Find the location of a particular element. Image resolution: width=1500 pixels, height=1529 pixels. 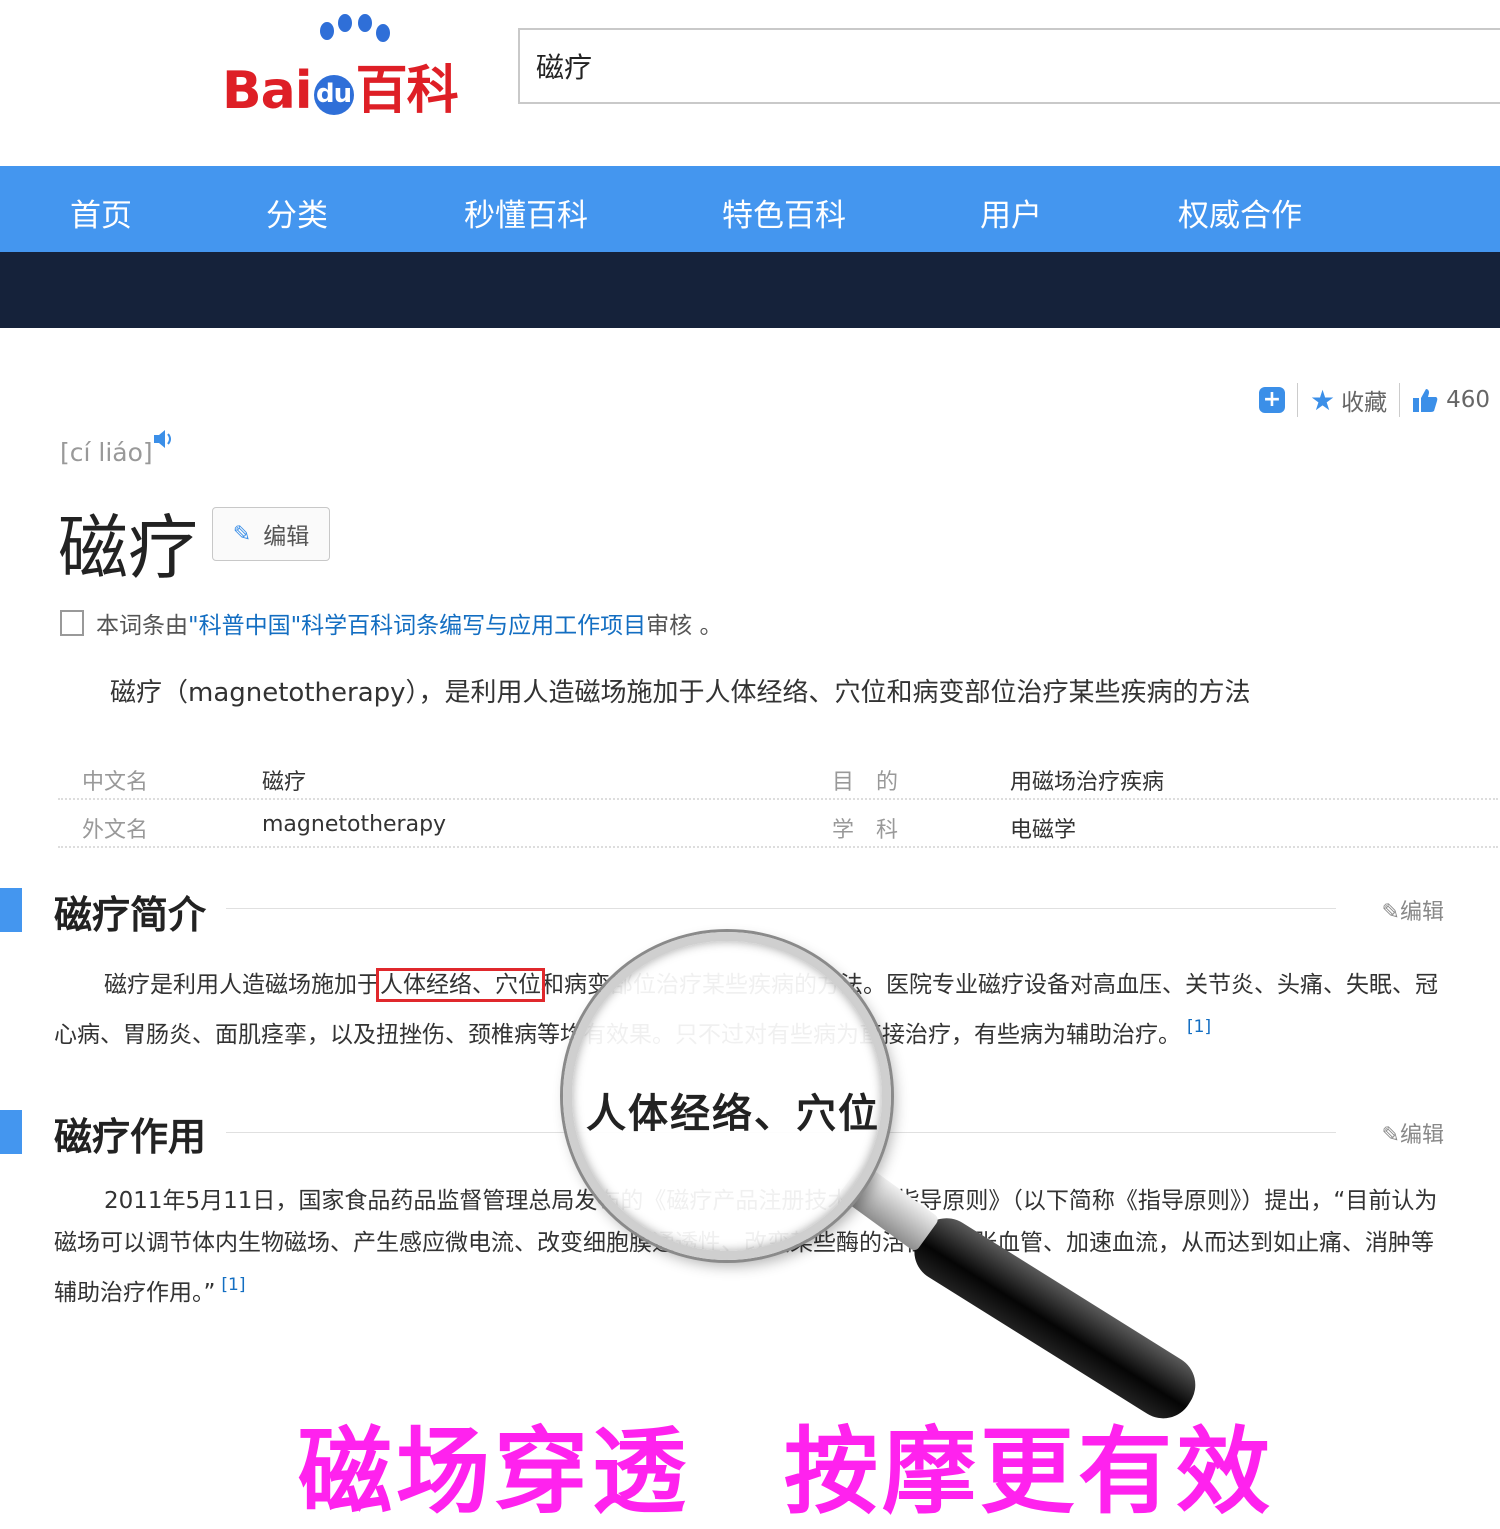

info-label: 学 科 is located at coordinates (865, 830).